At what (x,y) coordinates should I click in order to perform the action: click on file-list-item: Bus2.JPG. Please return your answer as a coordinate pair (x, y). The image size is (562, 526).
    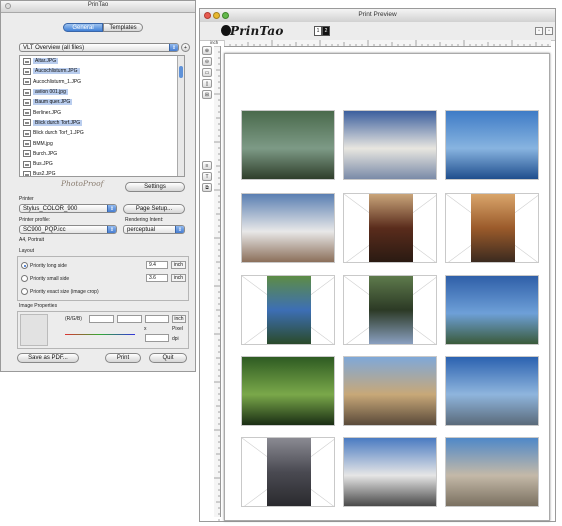
    Looking at the image, I should click on (102, 172).